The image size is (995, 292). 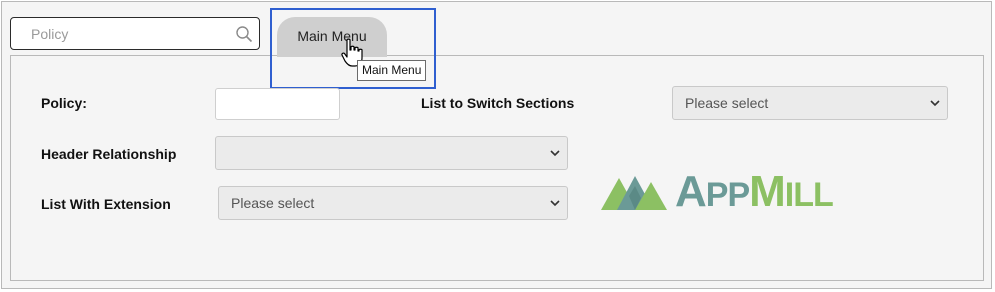 What do you see at coordinates (391, 153) in the screenshot?
I see `header-relationship-select` at bounding box center [391, 153].